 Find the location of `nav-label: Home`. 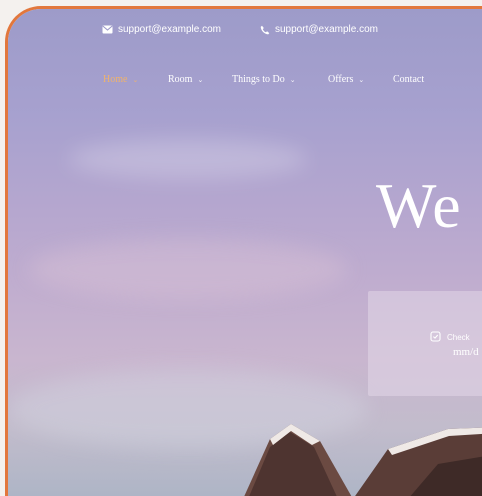

nav-label: Home is located at coordinates (115, 79).